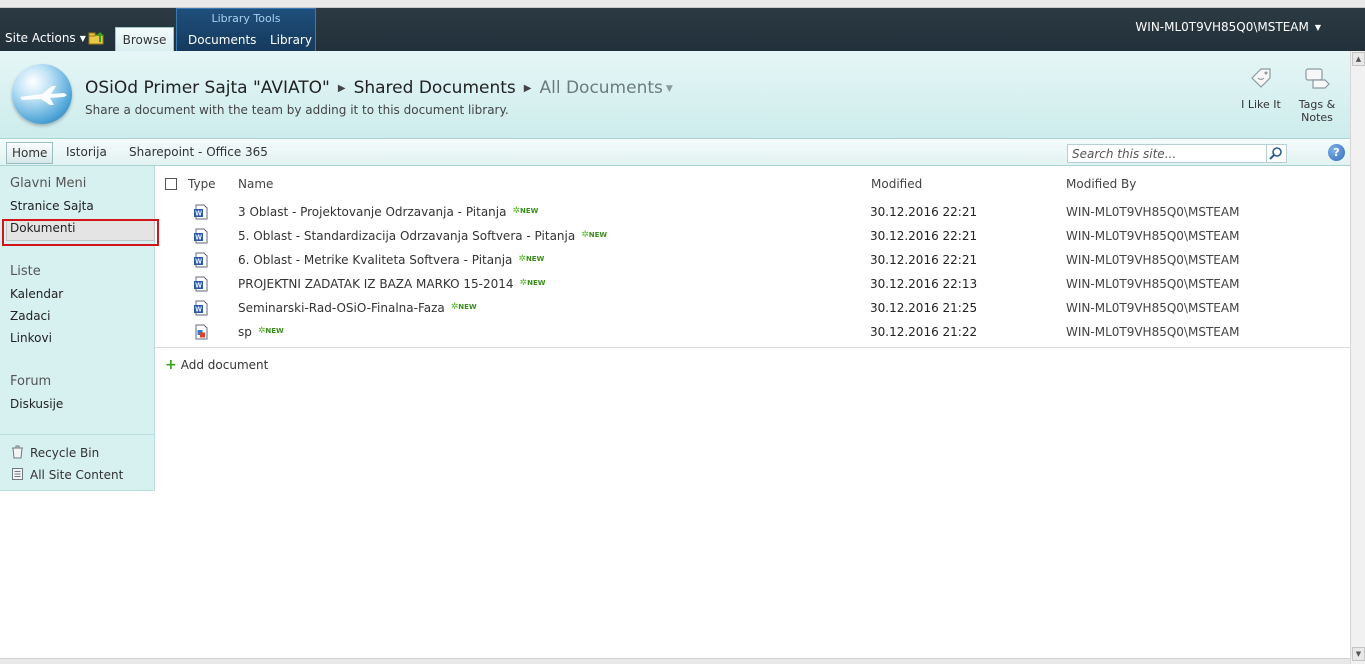  I want to click on add-icon: +, so click(171, 365).